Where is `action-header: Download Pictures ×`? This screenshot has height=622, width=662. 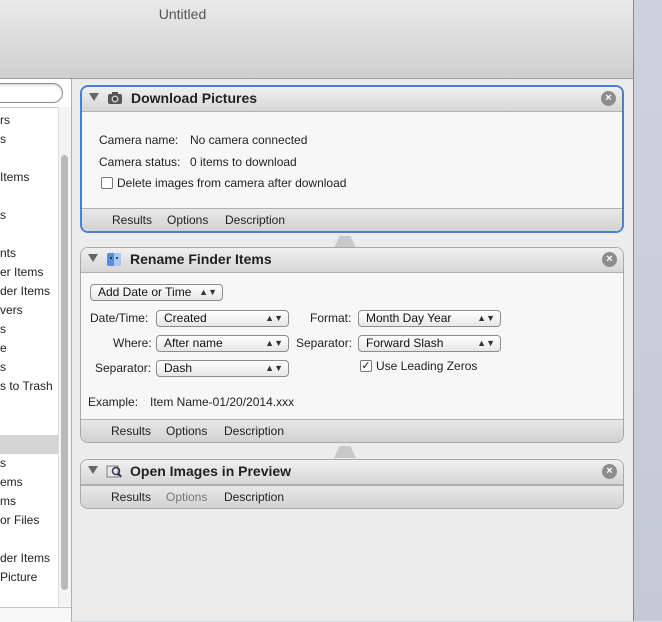
action-header: Download Pictures × is located at coordinates (352, 99).